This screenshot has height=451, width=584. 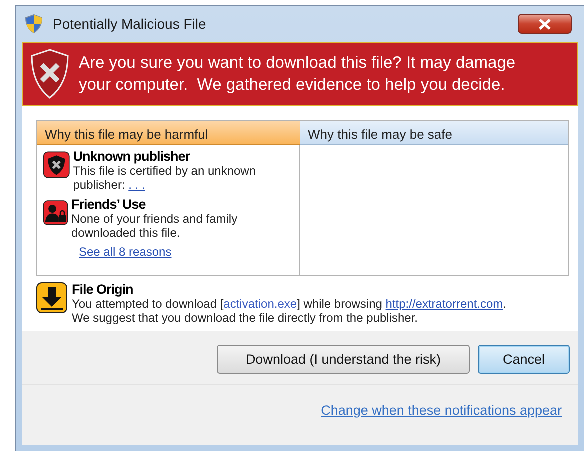 What do you see at coordinates (434, 133) in the screenshot?
I see `tab: Why this file may be safe` at bounding box center [434, 133].